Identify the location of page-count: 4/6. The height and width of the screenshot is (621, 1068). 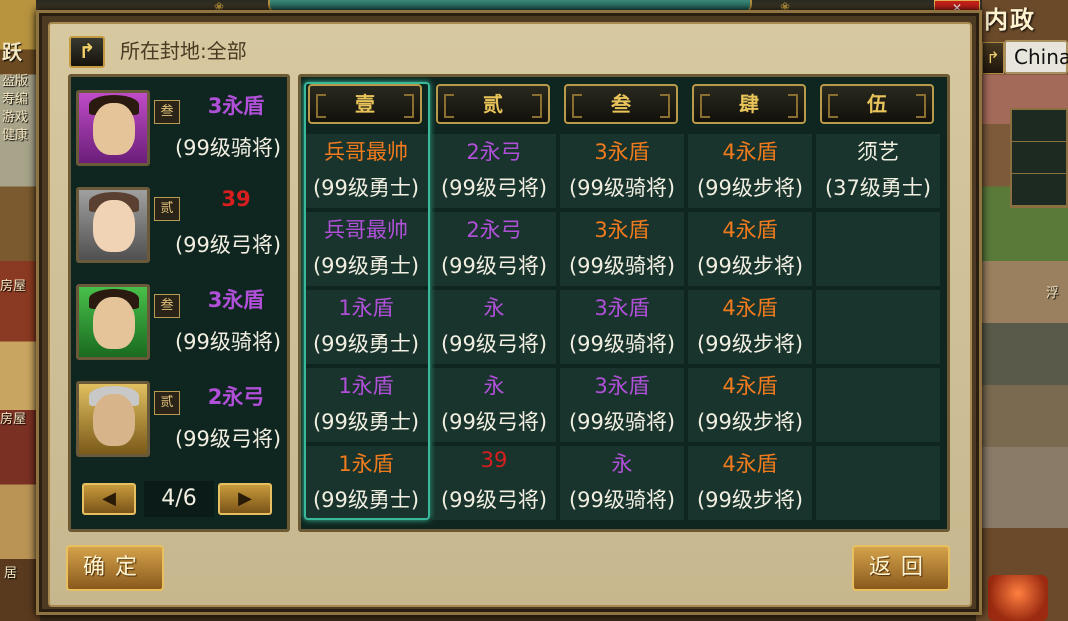
(179, 499).